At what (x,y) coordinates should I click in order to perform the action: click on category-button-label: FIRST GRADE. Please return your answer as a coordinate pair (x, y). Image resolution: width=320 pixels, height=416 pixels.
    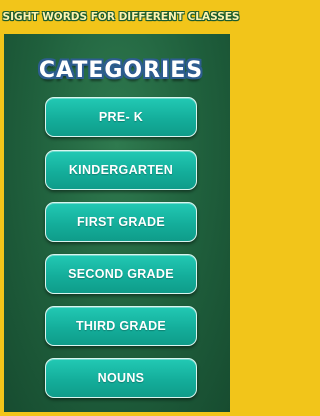
    Looking at the image, I should click on (121, 222).